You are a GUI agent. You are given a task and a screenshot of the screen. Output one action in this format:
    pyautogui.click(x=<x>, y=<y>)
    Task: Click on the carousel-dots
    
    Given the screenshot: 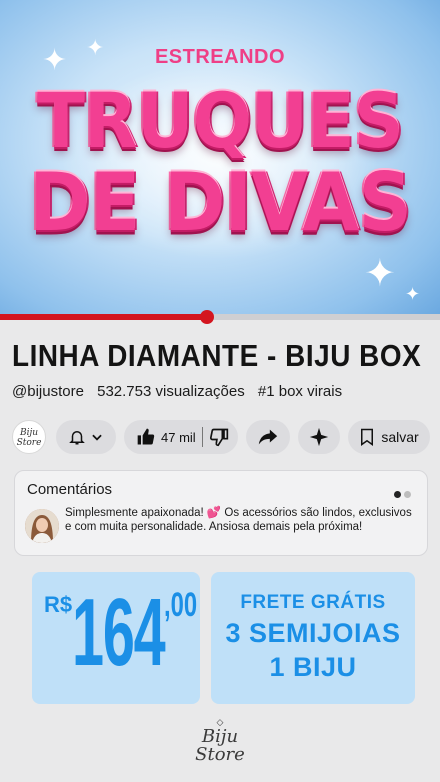 What is the action you would take?
    pyautogui.click(x=401, y=494)
    